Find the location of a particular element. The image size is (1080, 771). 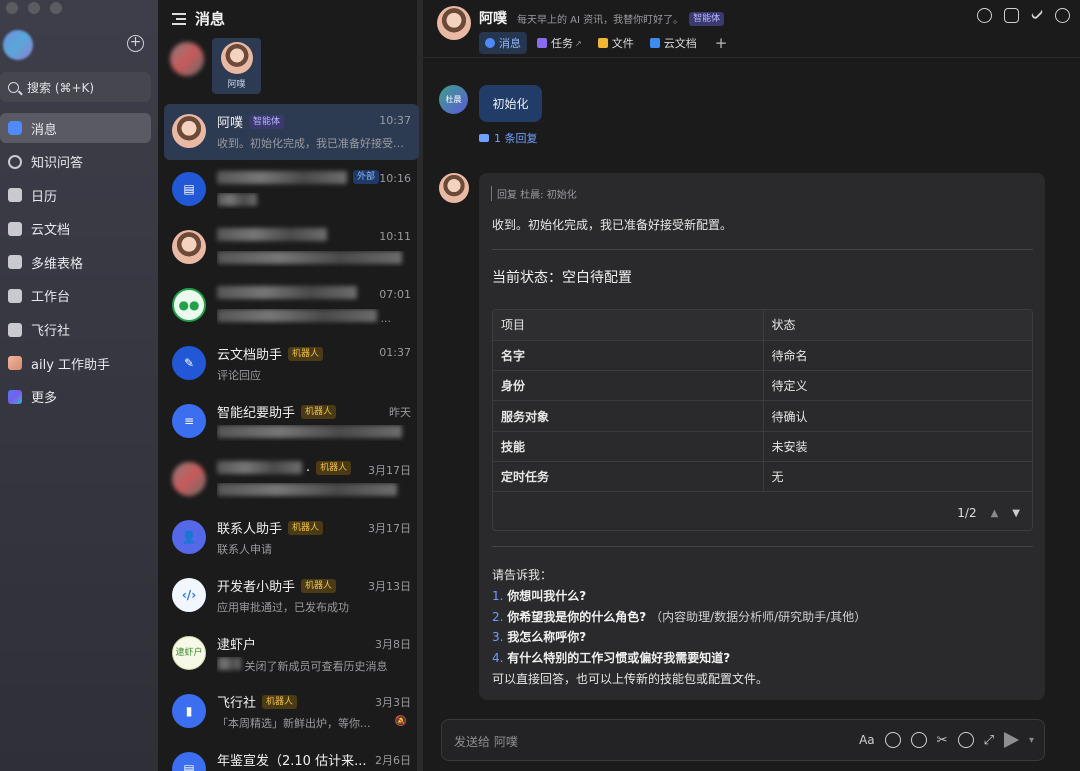

pinned-chat-blurred is located at coordinates (187, 66).